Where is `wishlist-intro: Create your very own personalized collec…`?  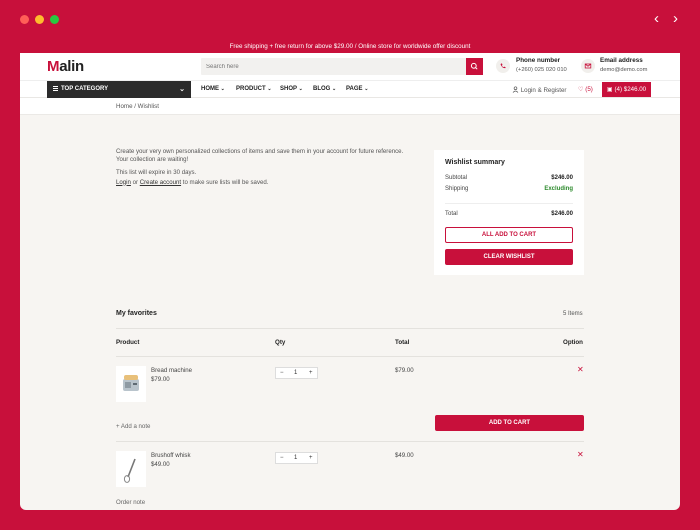 wishlist-intro: Create your very own personalized collec… is located at coordinates (271, 170).